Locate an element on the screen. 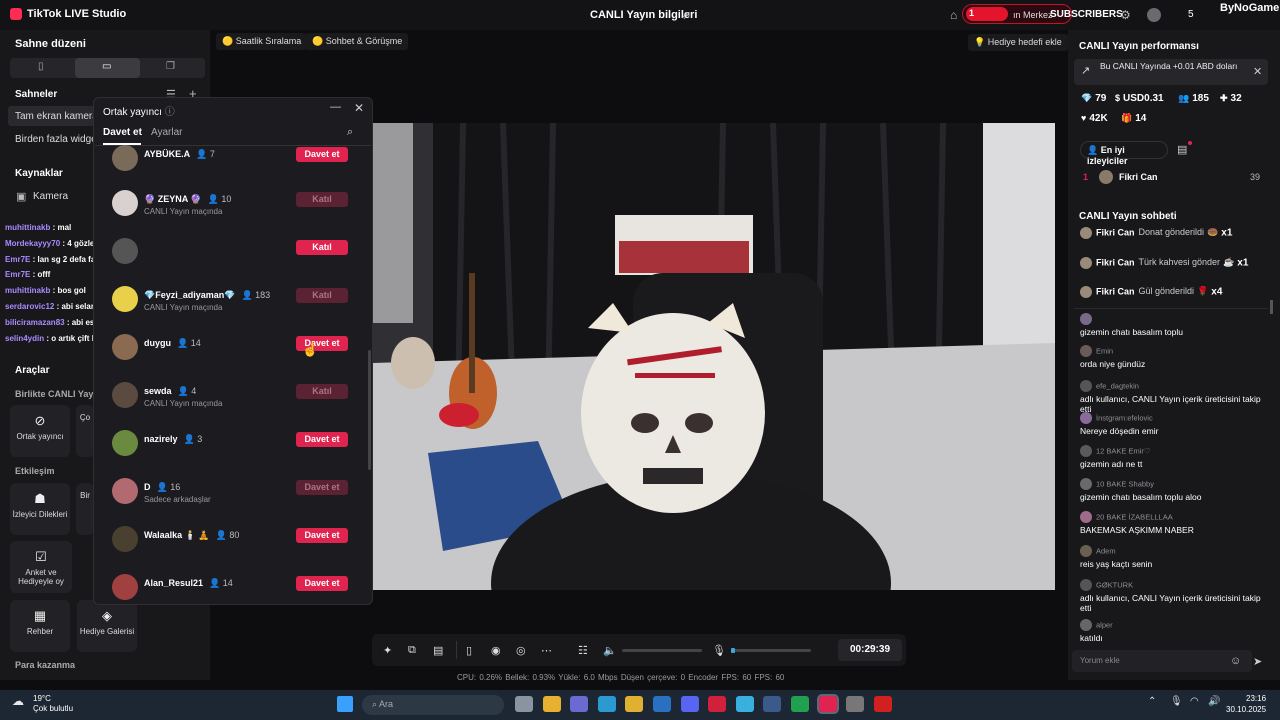 The height and width of the screenshot is (720, 1280). tab-invite: Davet et is located at coordinates (122, 132).